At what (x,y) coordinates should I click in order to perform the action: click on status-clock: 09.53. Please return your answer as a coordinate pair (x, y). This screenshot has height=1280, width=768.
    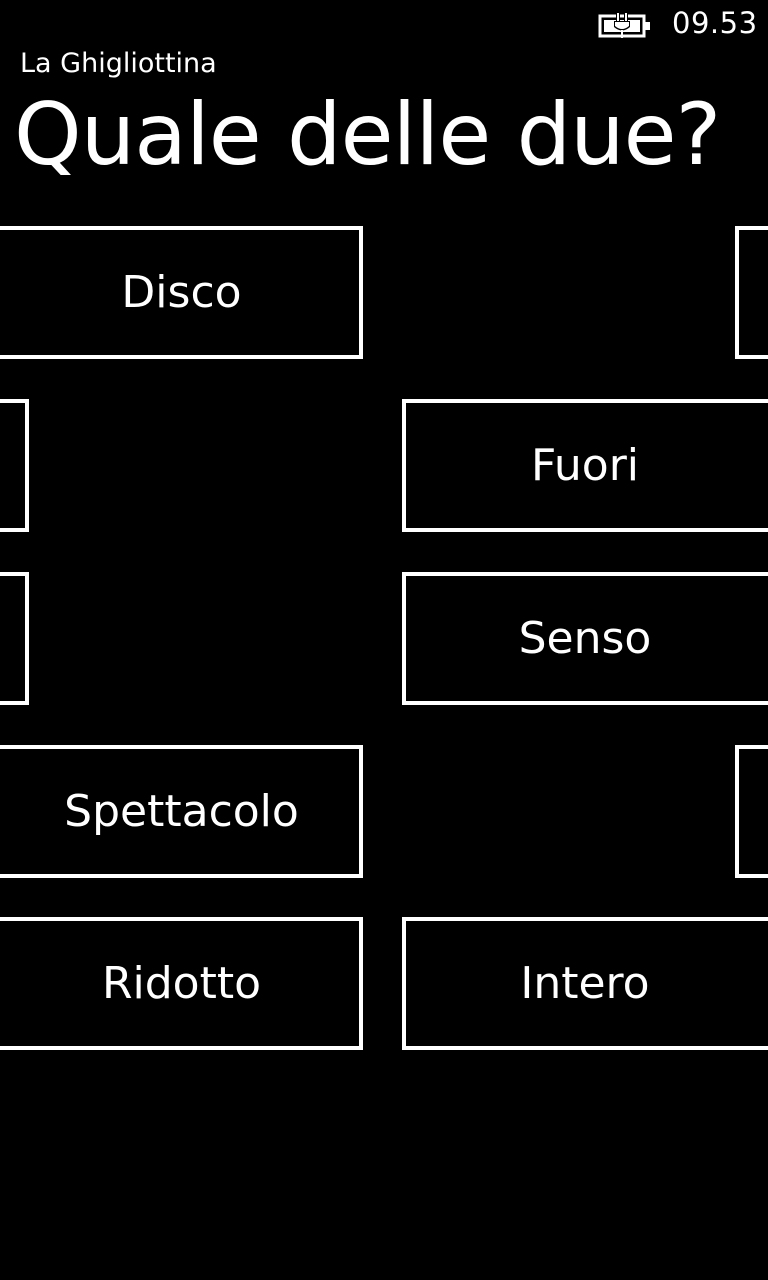
    Looking at the image, I should click on (715, 23).